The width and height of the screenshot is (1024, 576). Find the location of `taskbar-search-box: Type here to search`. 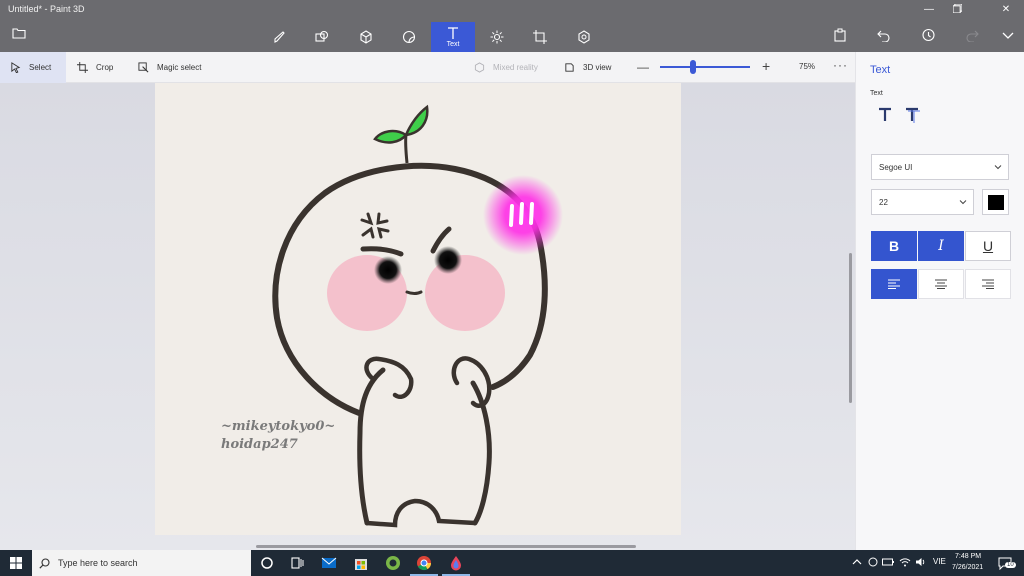

taskbar-search-box: Type here to search is located at coordinates (141, 563).